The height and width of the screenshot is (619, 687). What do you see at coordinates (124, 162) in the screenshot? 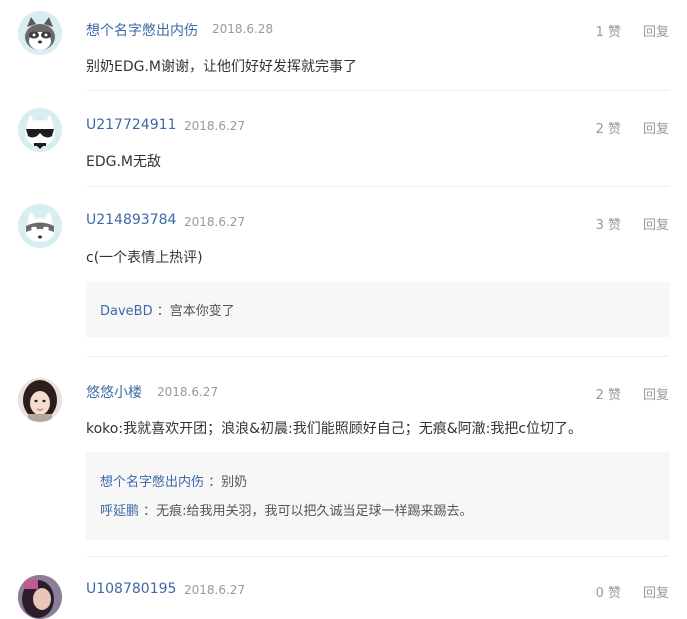
I see `comment-text: EDG.M无敌` at bounding box center [124, 162].